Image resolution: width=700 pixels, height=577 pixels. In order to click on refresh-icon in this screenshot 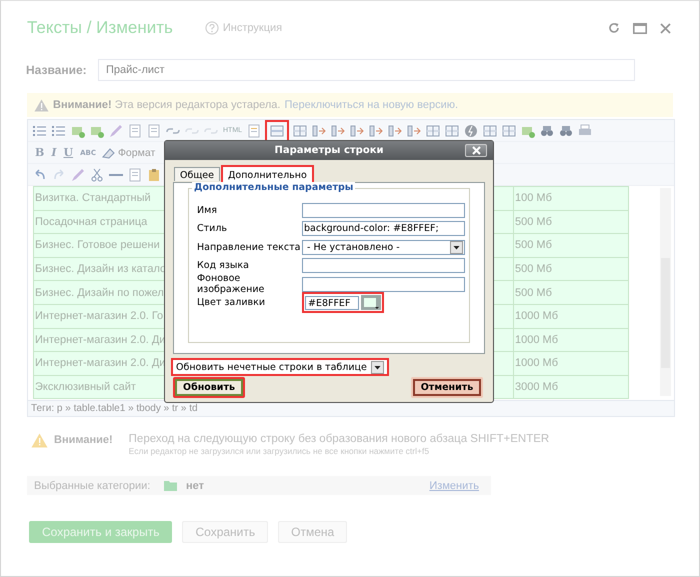, I will do `click(614, 28)`.